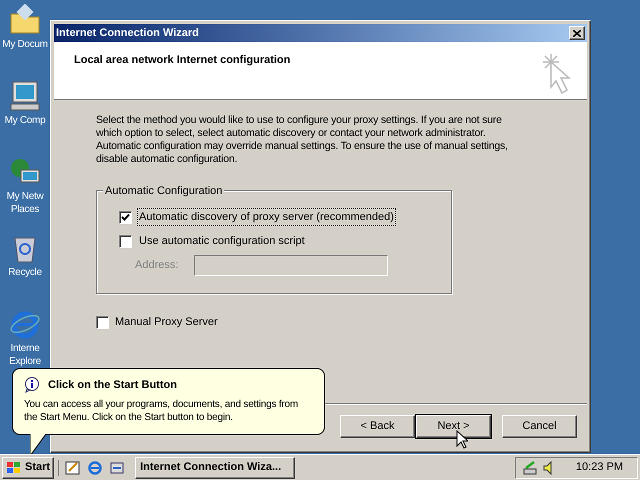 The height and width of the screenshot is (480, 640). I want to click on channels-icon, so click(117, 468).